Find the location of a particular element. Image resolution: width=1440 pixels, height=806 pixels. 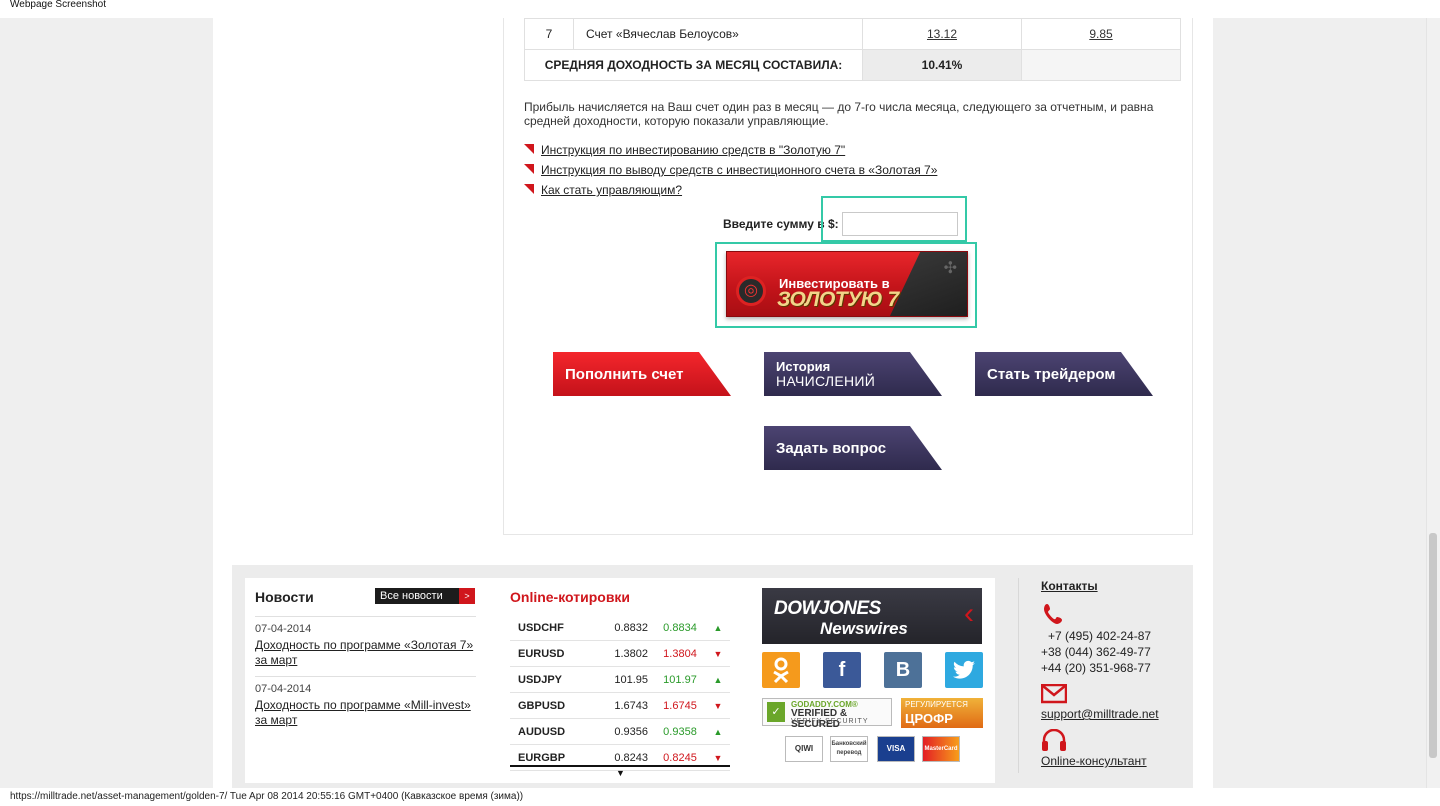

quote-symbol: EURUSD is located at coordinates (551, 653).